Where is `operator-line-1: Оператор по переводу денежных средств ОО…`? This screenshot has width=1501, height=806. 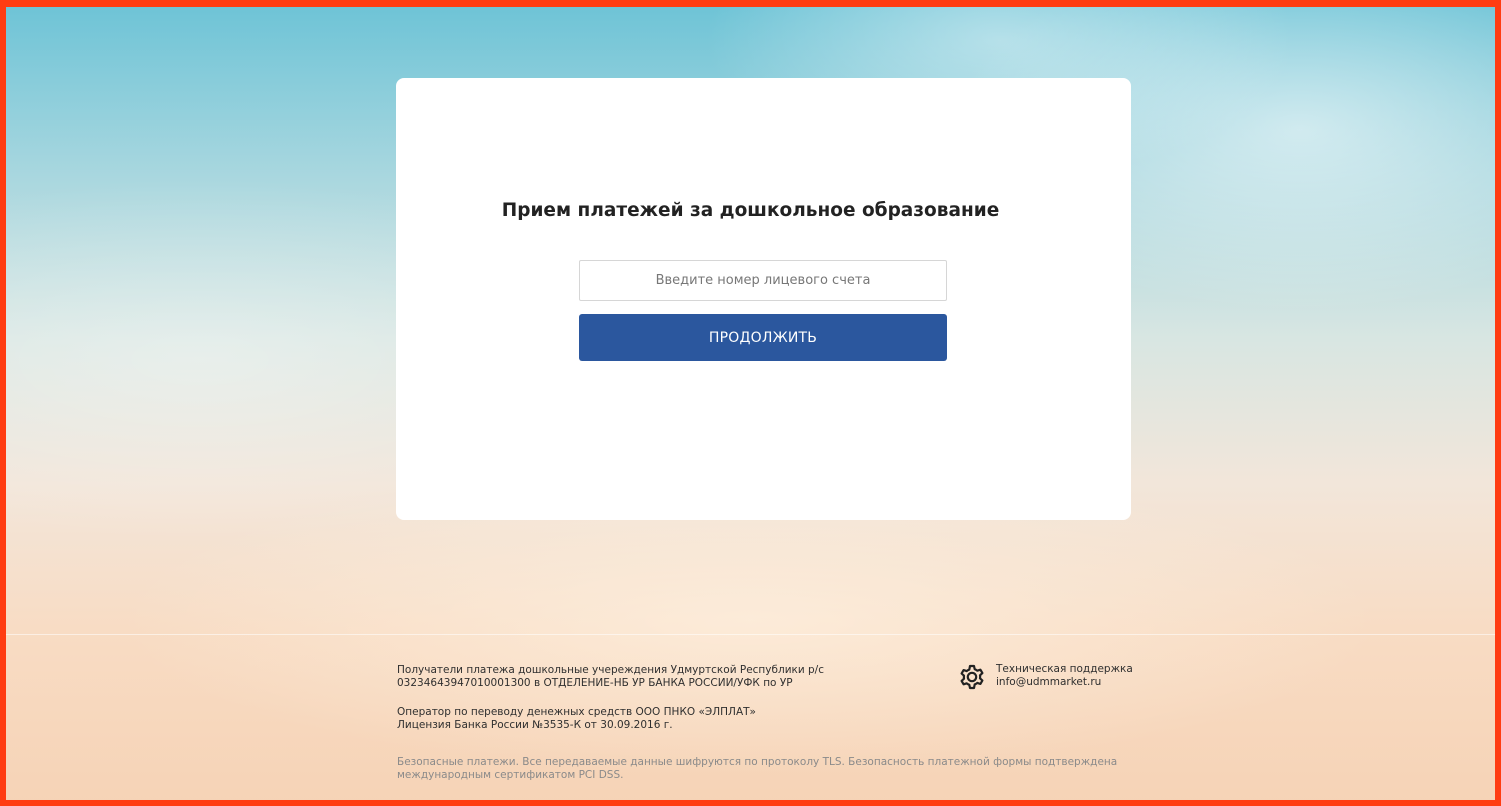 operator-line-1: Оператор по переводу денежных средств ОО… is located at coordinates (576, 712).